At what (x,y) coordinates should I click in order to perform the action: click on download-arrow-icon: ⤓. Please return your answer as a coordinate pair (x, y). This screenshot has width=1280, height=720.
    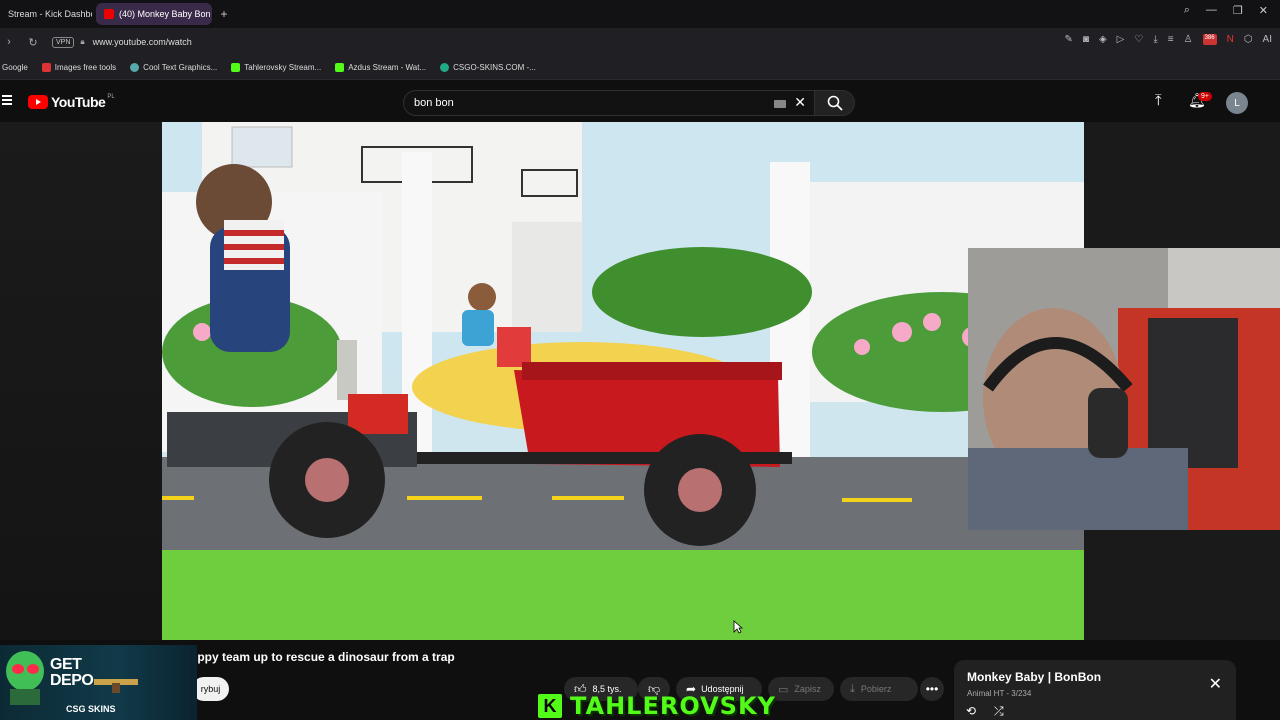
    Looking at the image, I should click on (852, 688).